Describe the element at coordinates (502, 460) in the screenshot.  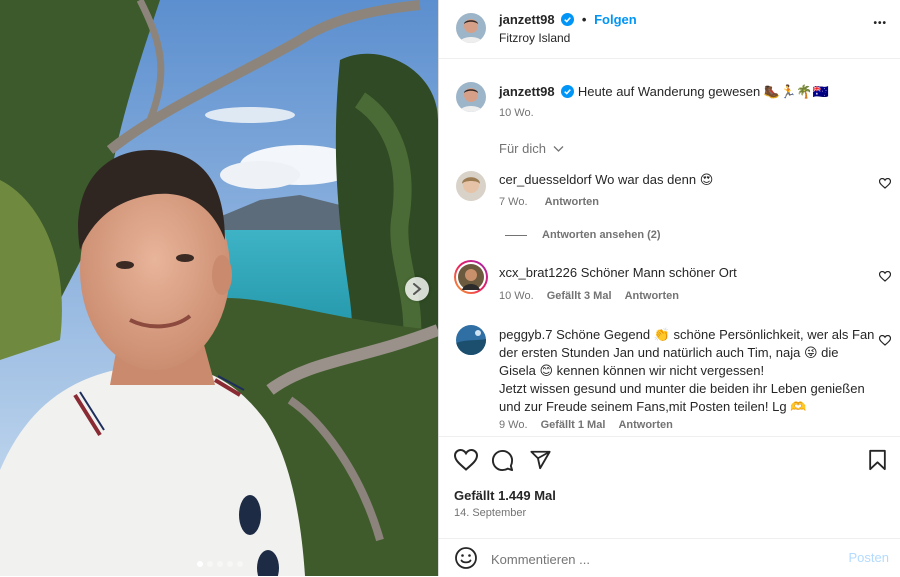
I see `comment-bubble-icon` at that location.